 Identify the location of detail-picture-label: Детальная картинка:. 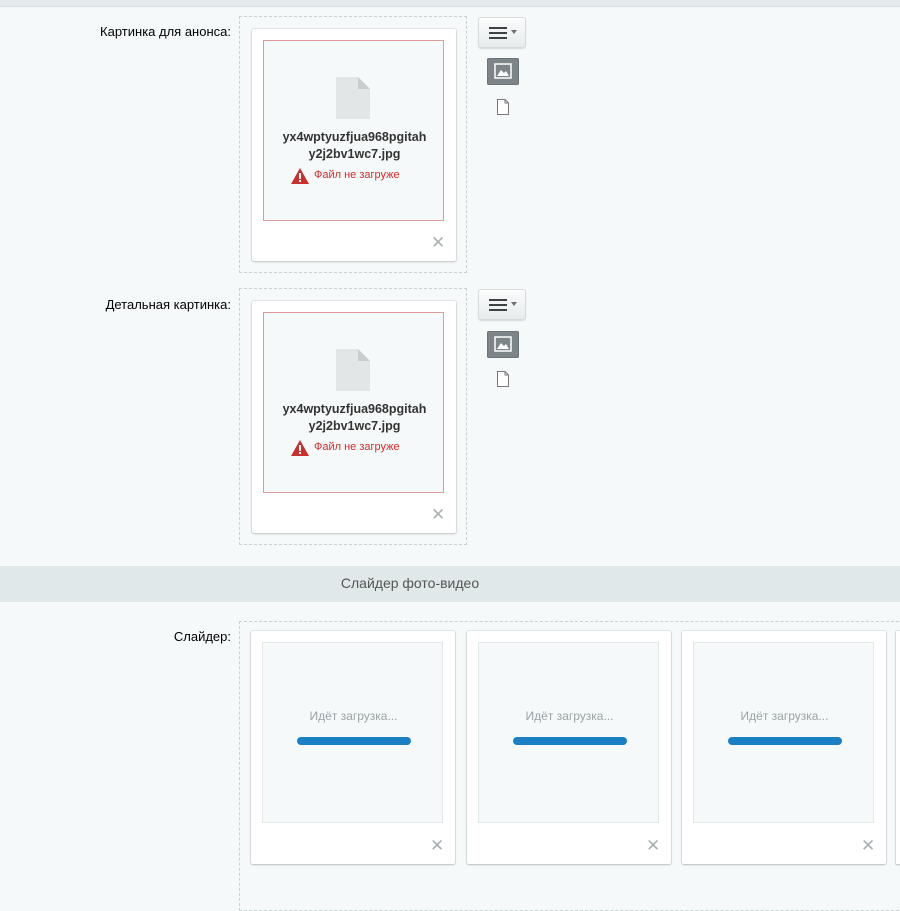
(168, 304).